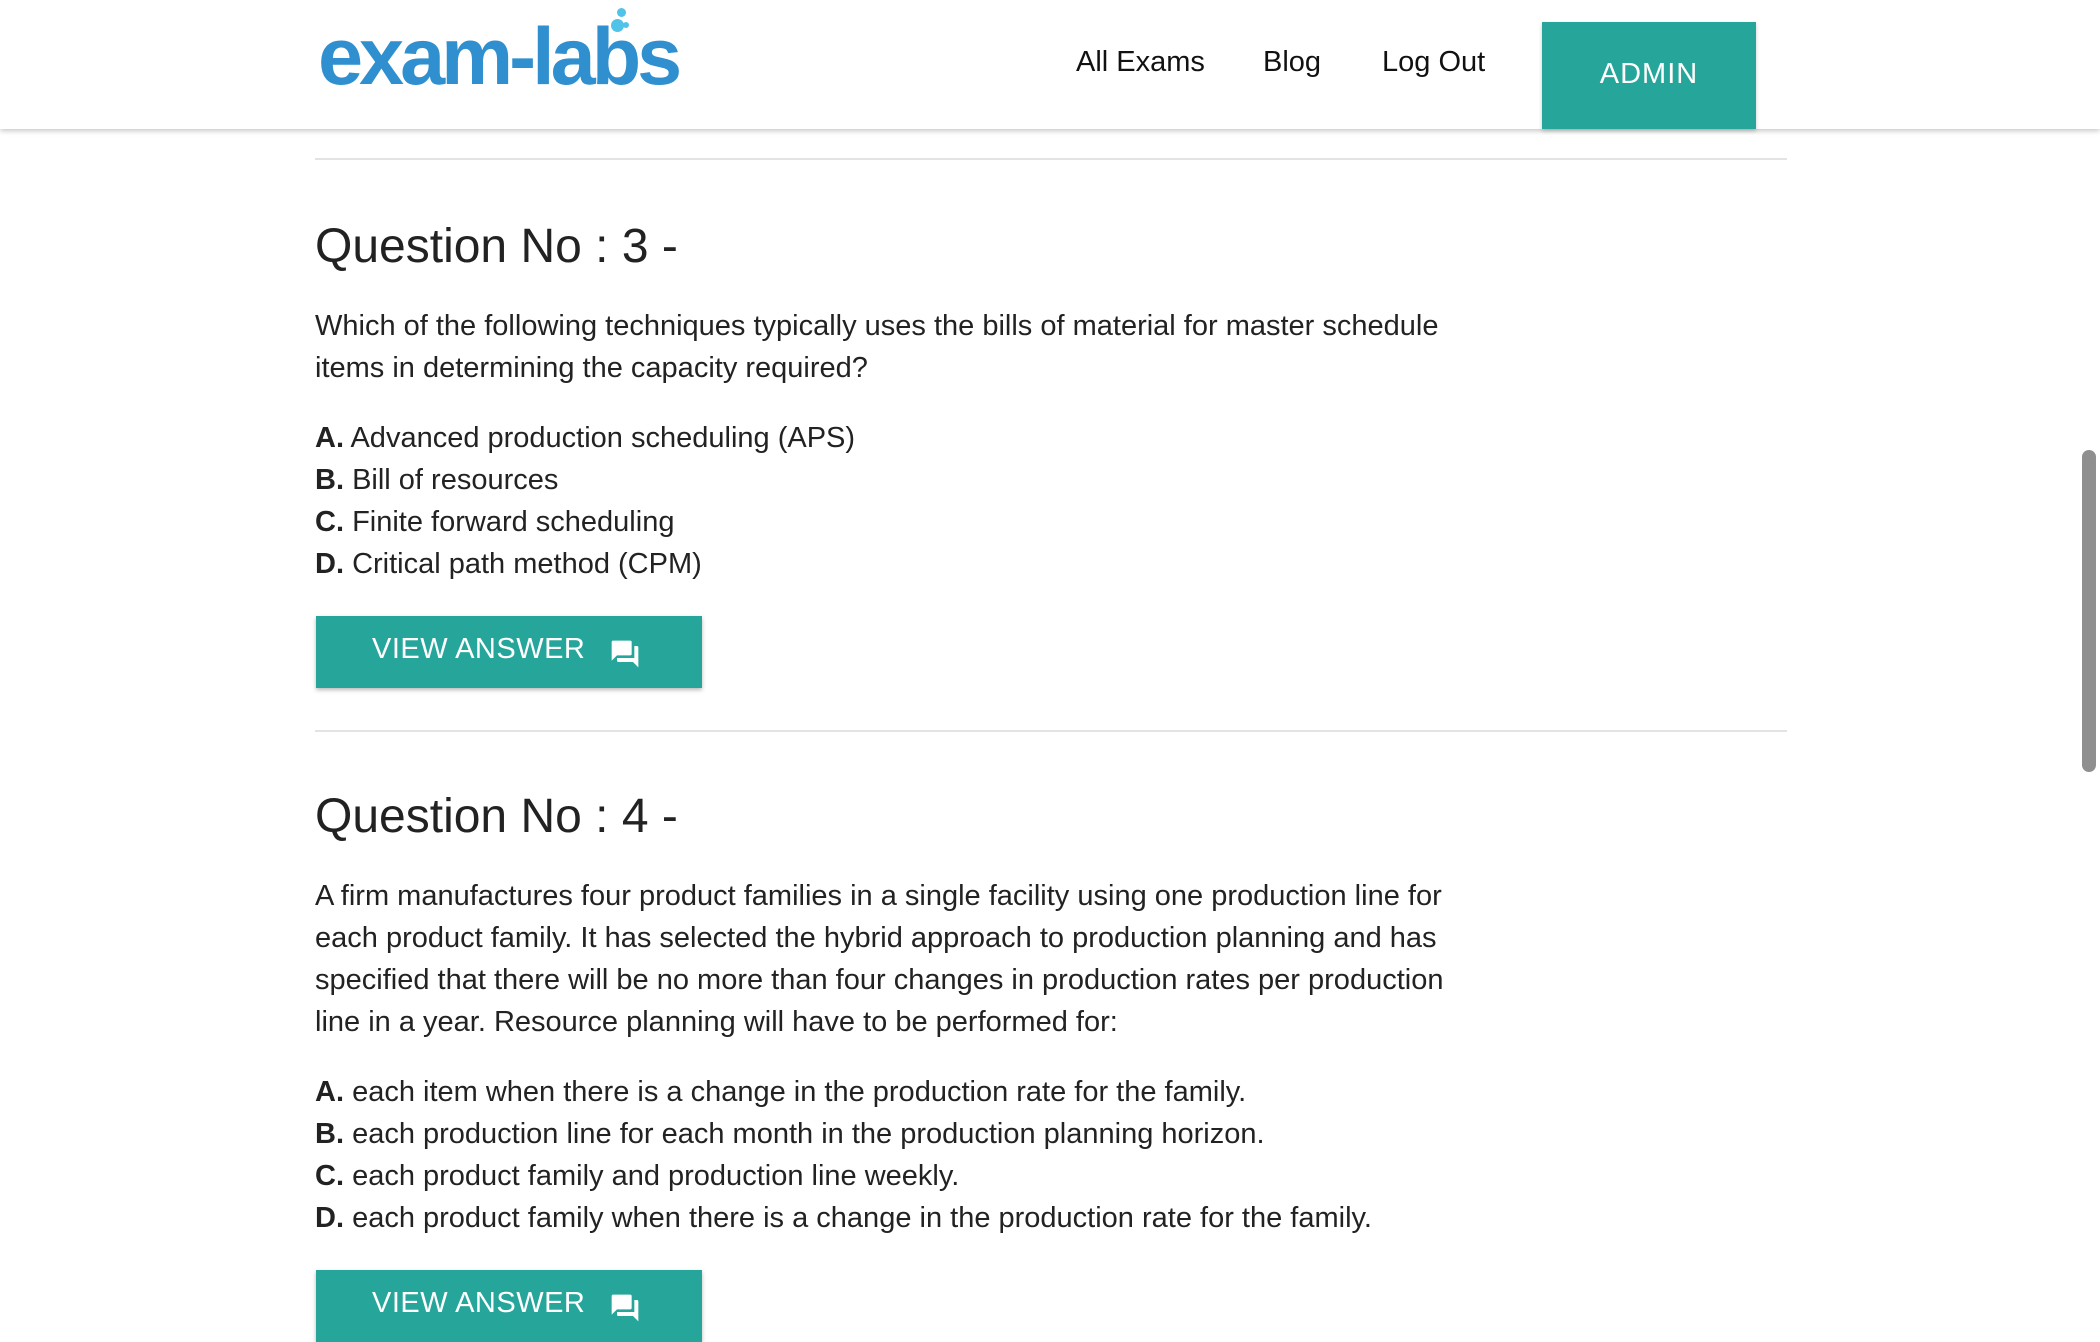  What do you see at coordinates (513, 522) in the screenshot?
I see `option-text: Finite forward scheduling` at bounding box center [513, 522].